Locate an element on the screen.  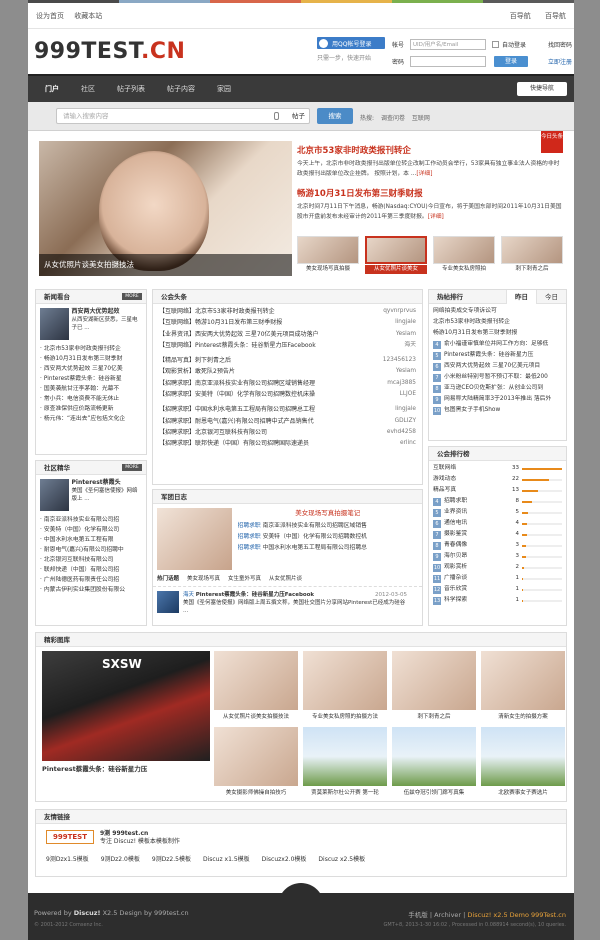
rank-row: 7 小米粉丝特别号暂不预订不取：最低200 is located at coordinates (497, 377).